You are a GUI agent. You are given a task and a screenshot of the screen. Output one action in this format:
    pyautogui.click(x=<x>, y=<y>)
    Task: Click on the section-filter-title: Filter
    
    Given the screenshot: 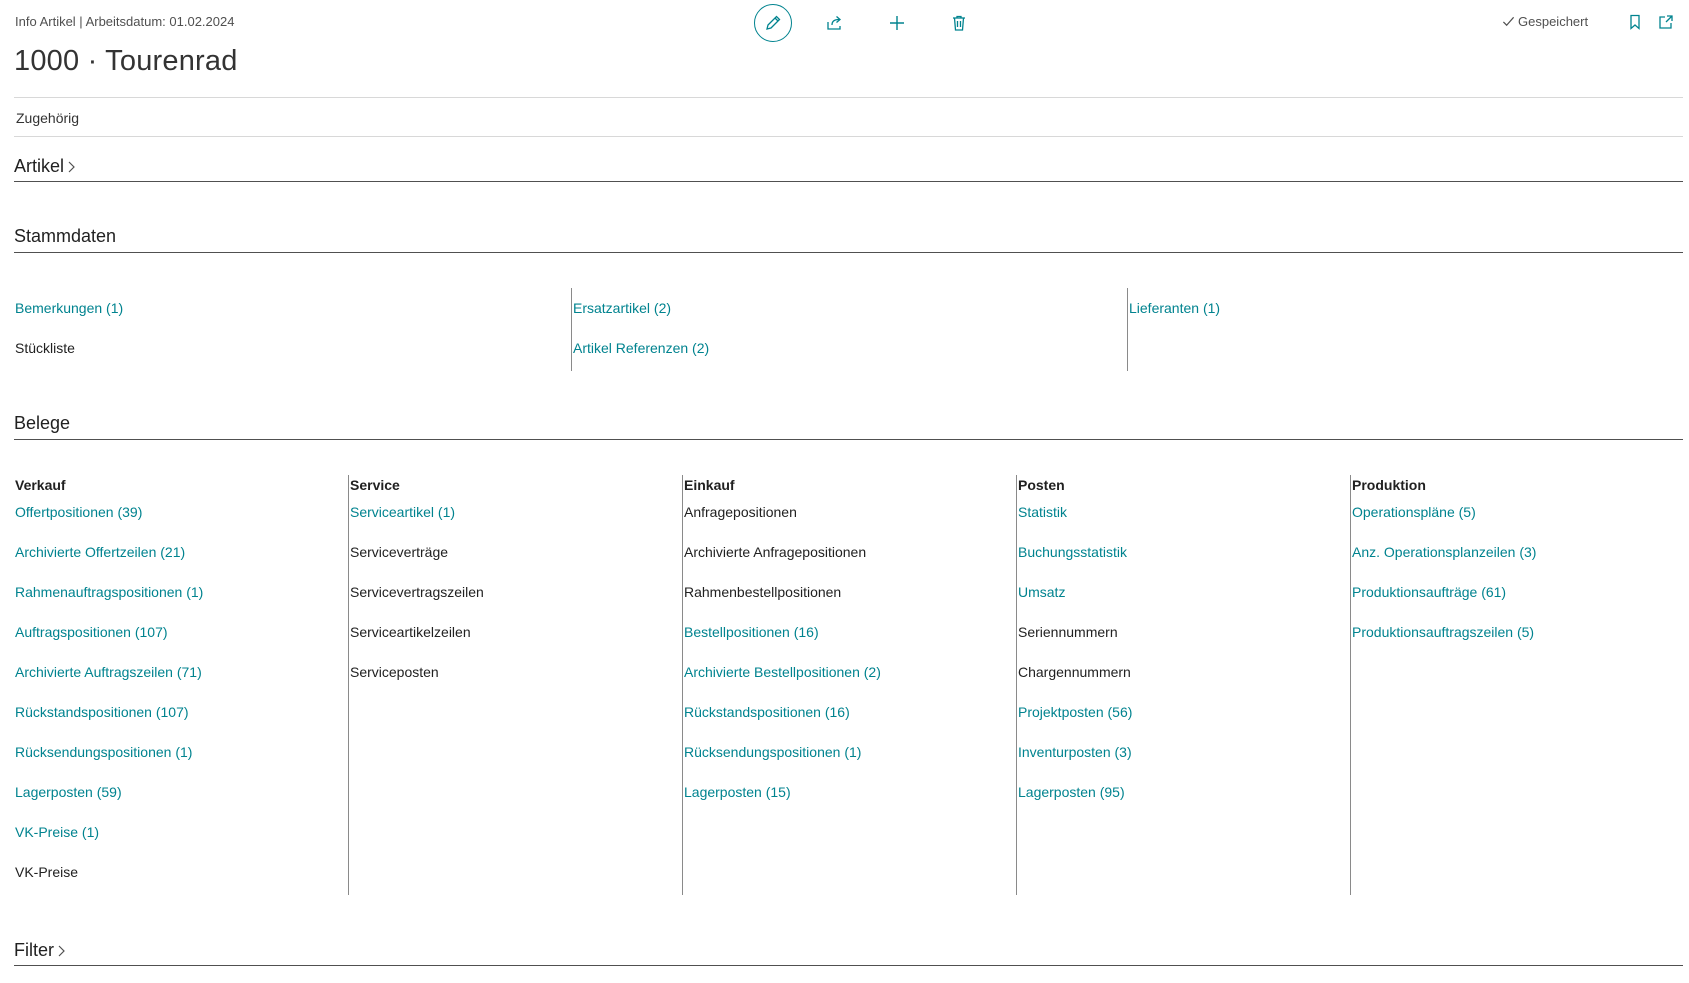 What is the action you would take?
    pyautogui.click(x=34, y=950)
    